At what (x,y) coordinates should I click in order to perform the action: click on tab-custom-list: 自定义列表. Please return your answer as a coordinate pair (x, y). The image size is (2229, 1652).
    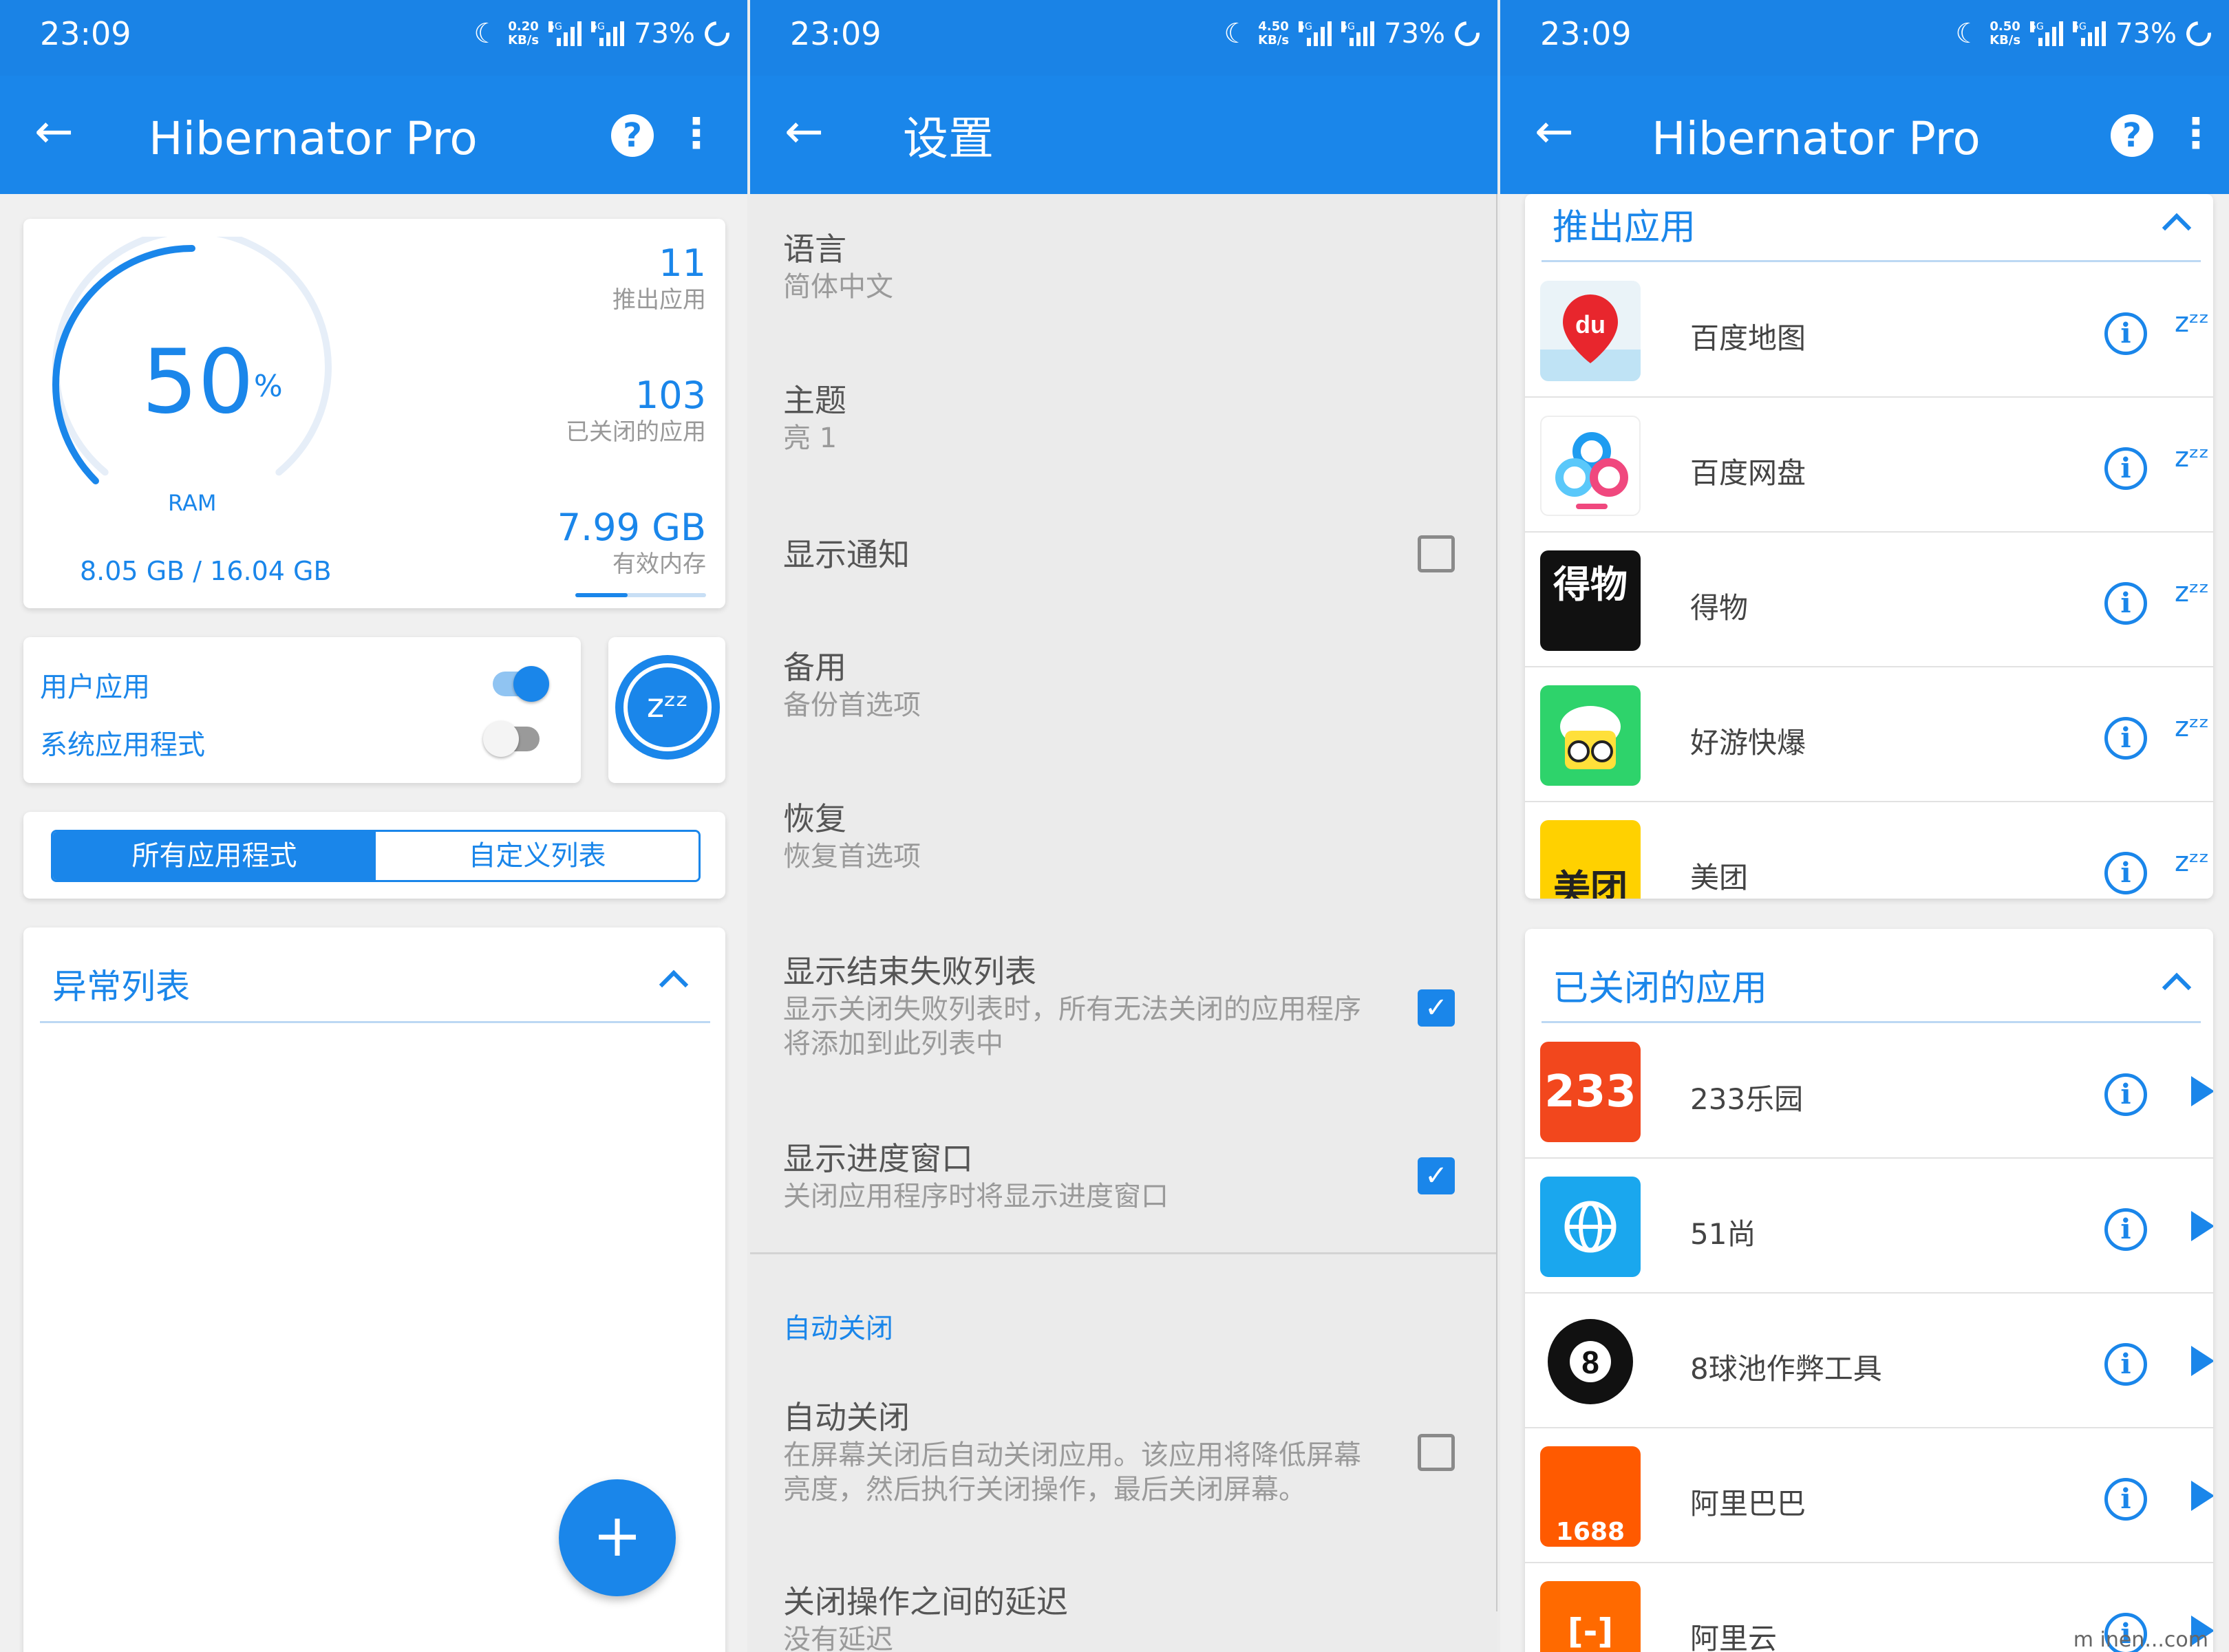
    Looking at the image, I should click on (537, 856).